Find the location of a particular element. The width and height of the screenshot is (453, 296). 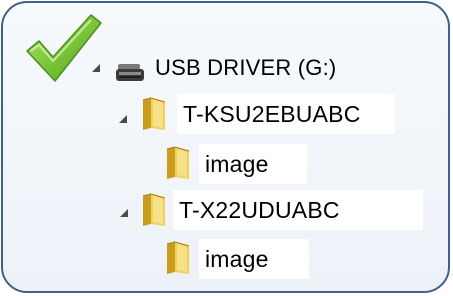

usb-drive-icon is located at coordinates (130, 72).